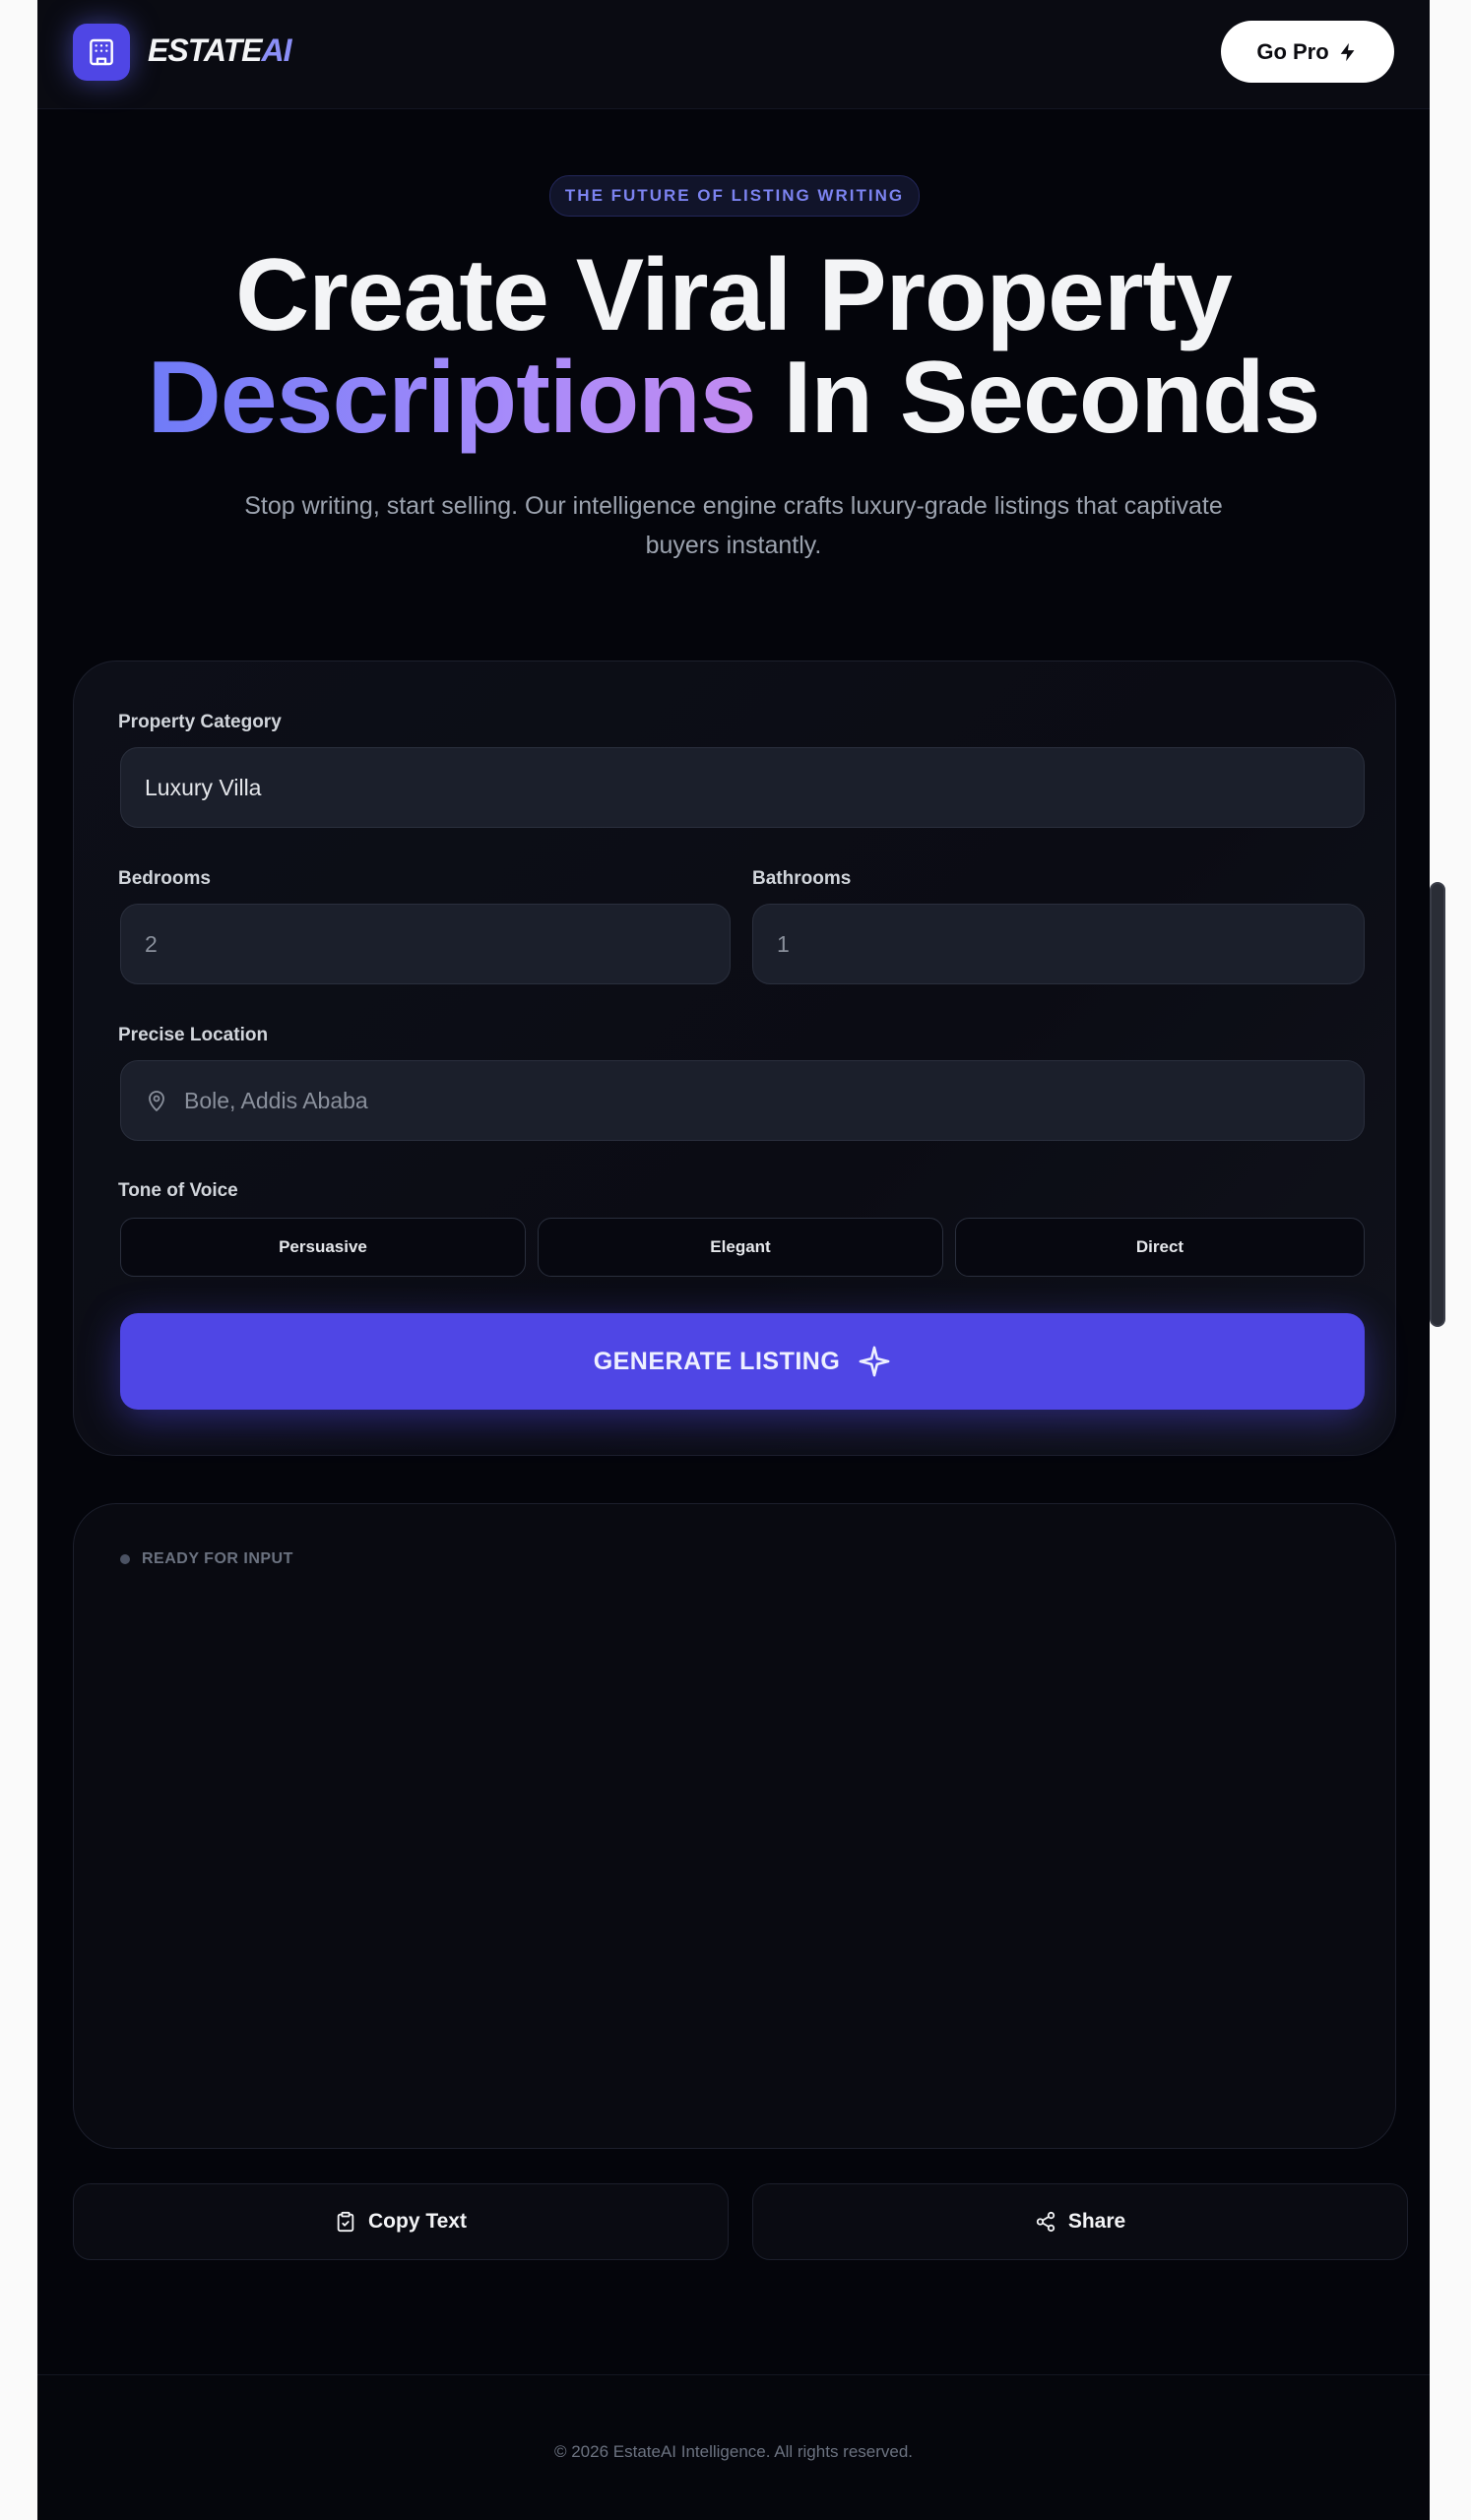  Describe the element at coordinates (193, 1035) in the screenshot. I see `location-label: Precise Location` at that location.